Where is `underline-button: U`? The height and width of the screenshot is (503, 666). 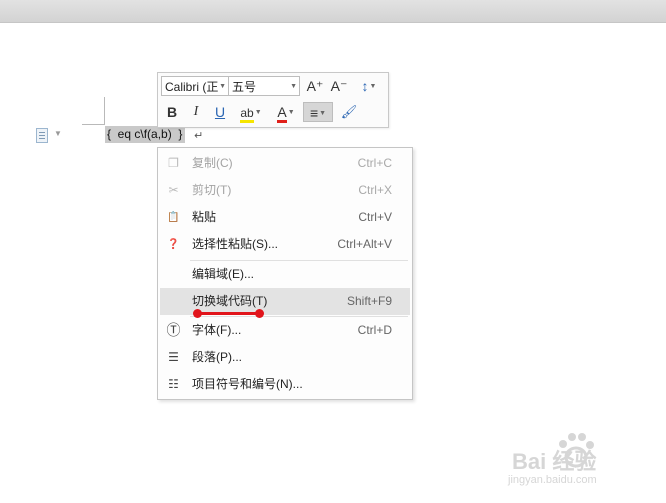 underline-button: U is located at coordinates (220, 112).